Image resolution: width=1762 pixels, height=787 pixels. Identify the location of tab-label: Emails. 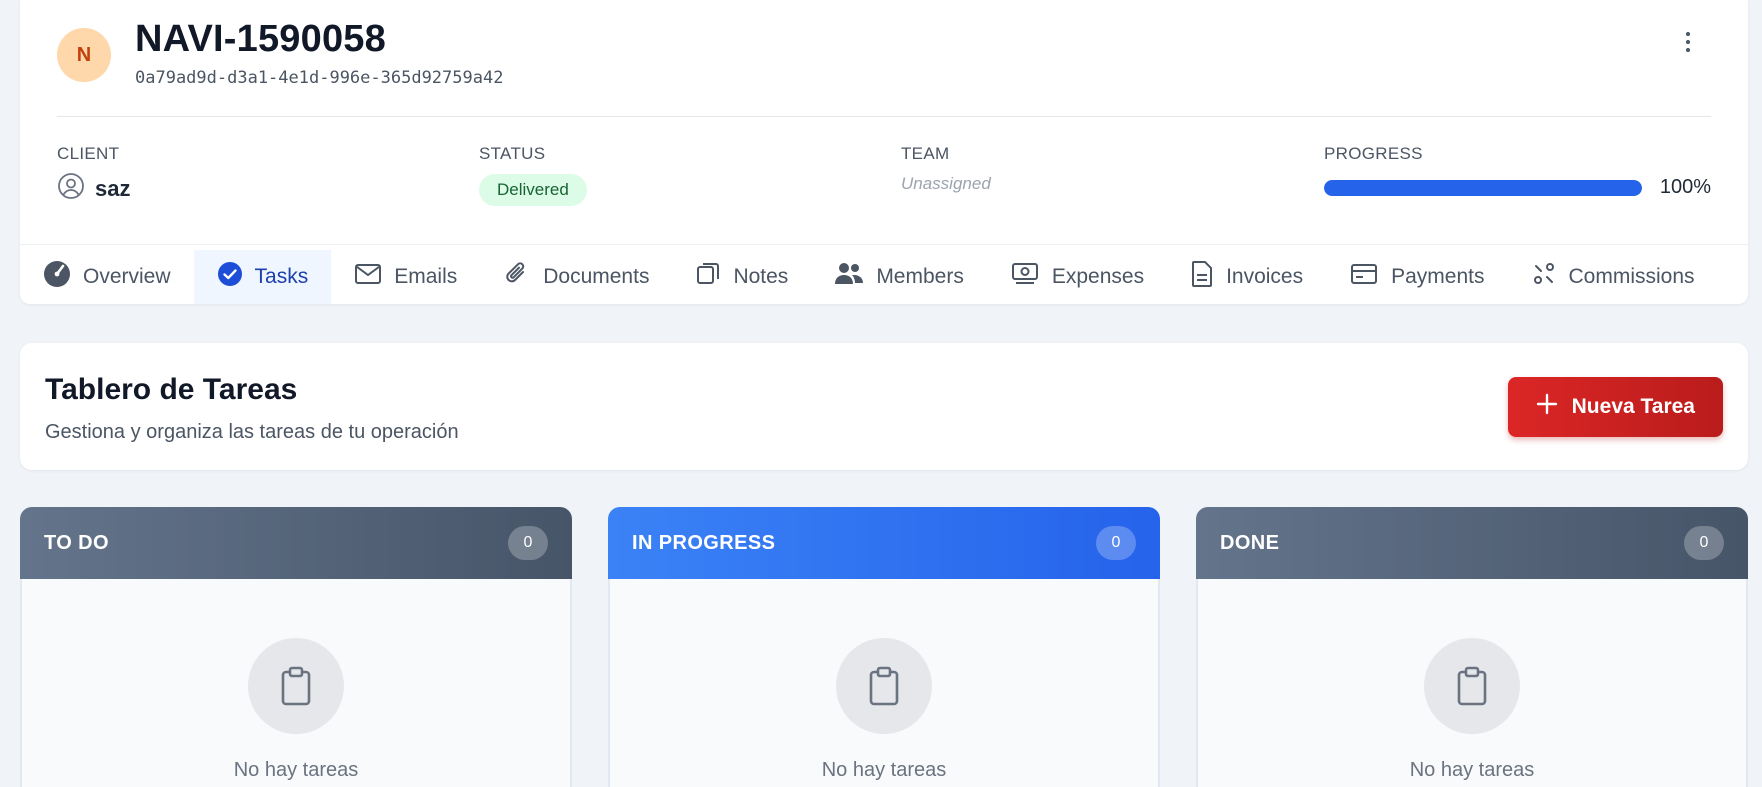
(426, 276).